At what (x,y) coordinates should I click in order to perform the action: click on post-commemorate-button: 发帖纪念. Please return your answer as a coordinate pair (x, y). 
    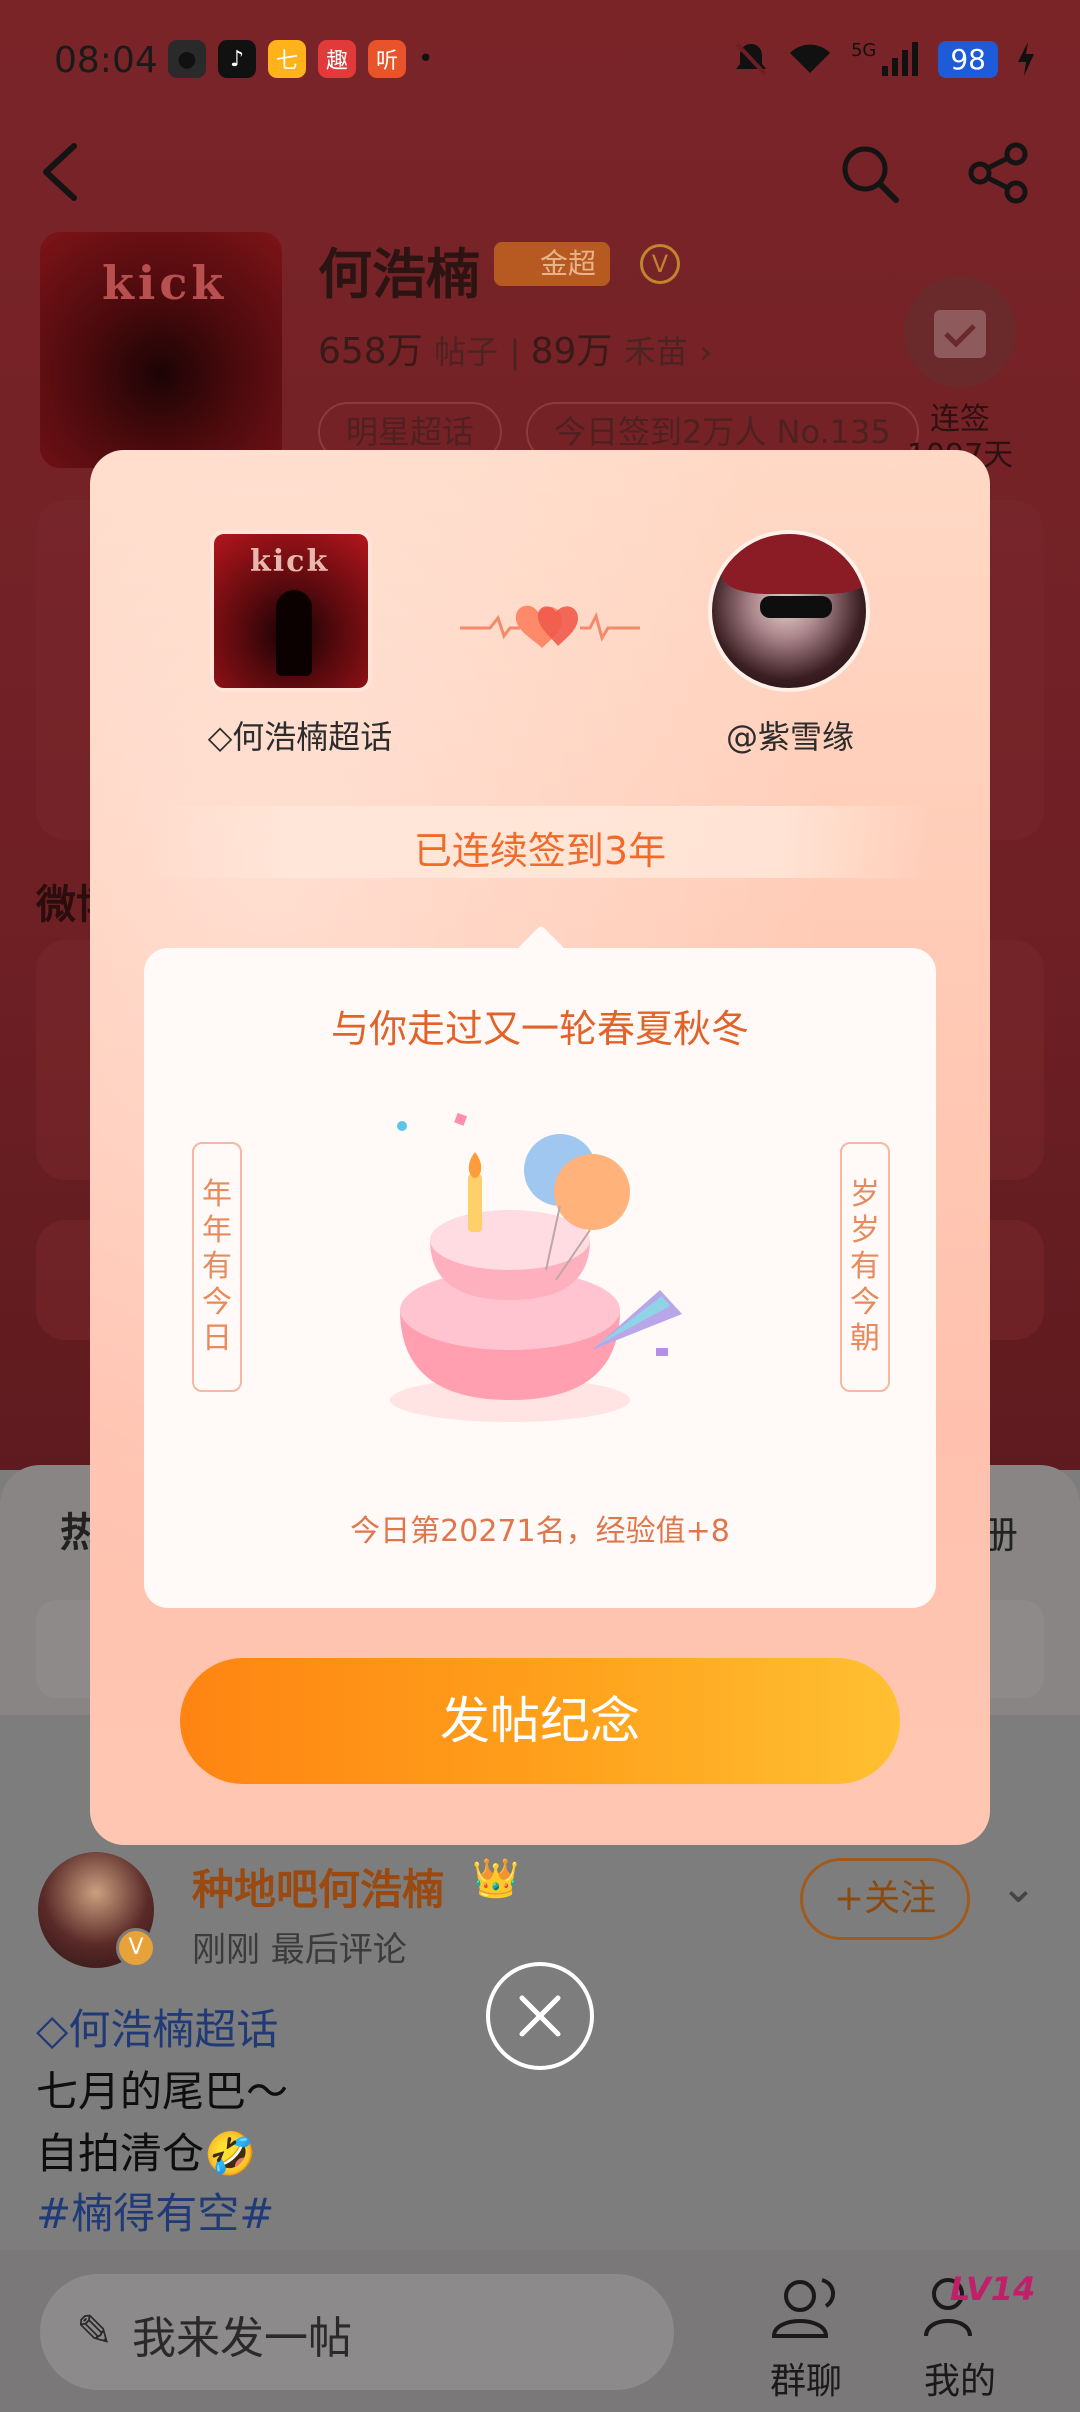
    Looking at the image, I should click on (540, 1721).